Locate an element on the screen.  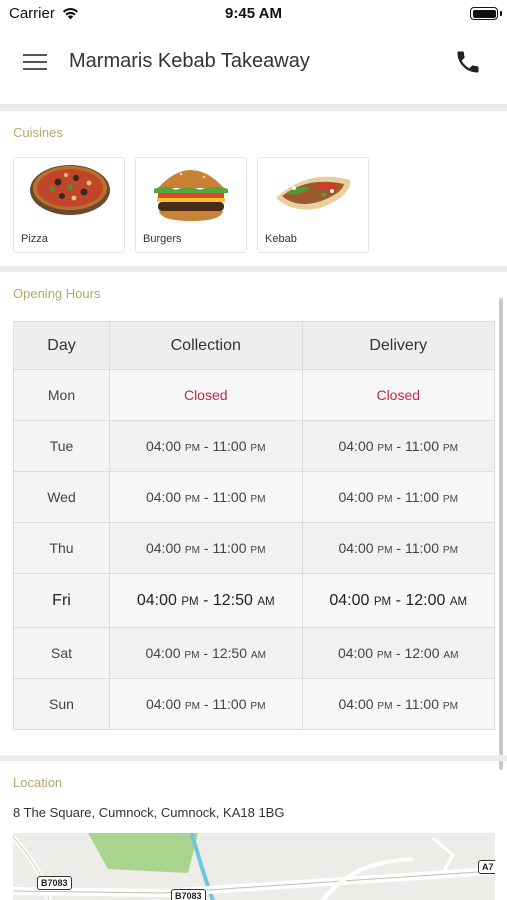
battery-tip is located at coordinates (501, 13).